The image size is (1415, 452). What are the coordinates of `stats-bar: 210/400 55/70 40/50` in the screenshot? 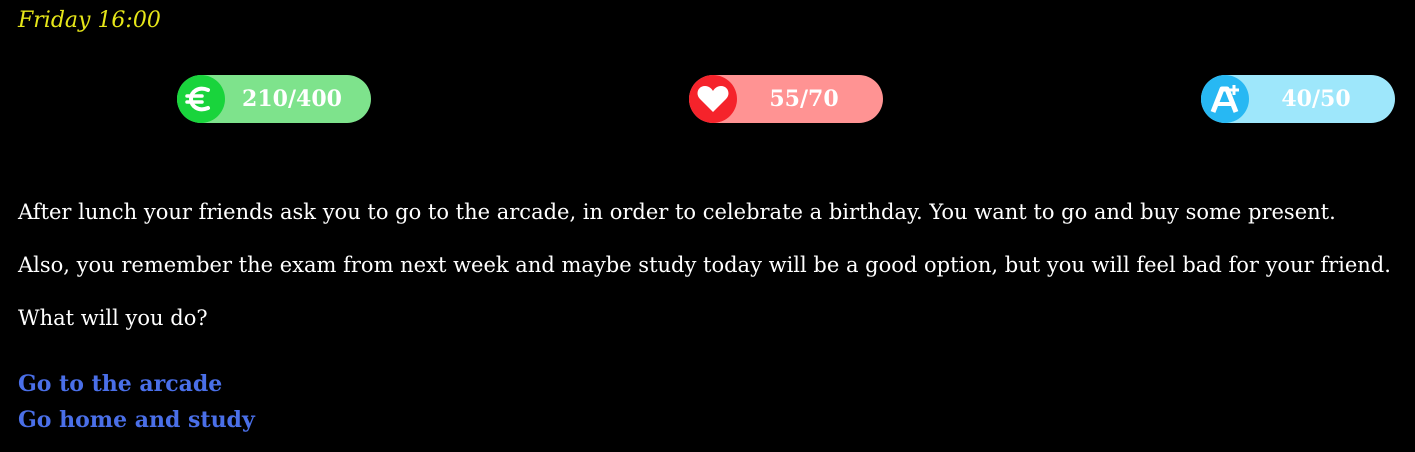 It's located at (707, 100).